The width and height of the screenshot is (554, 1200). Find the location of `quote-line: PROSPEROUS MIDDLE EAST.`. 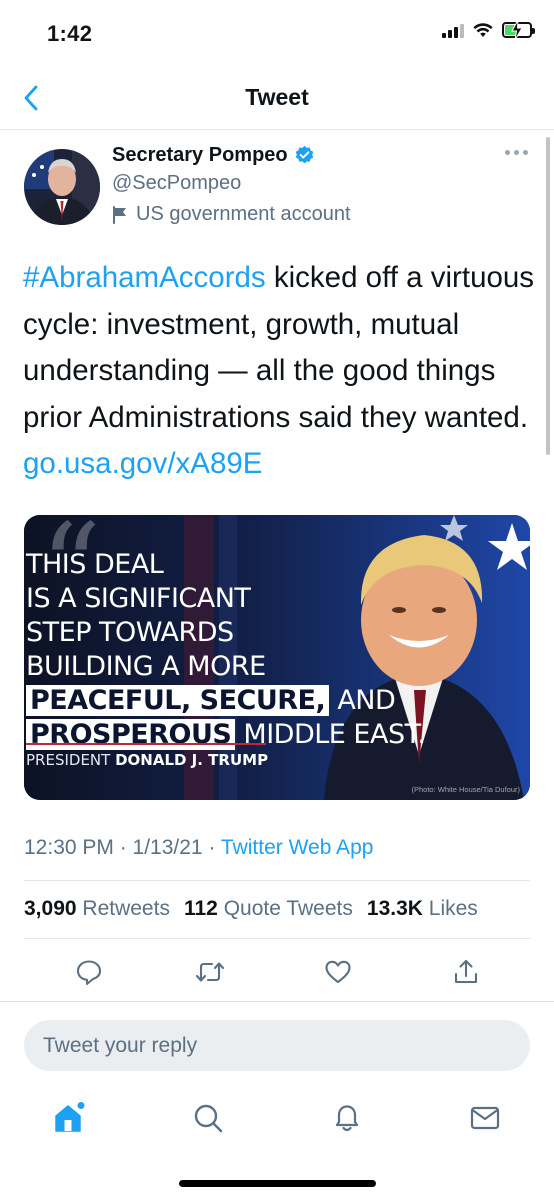

quote-line: PROSPEROUS MIDDLE EAST. is located at coordinates (226, 734).